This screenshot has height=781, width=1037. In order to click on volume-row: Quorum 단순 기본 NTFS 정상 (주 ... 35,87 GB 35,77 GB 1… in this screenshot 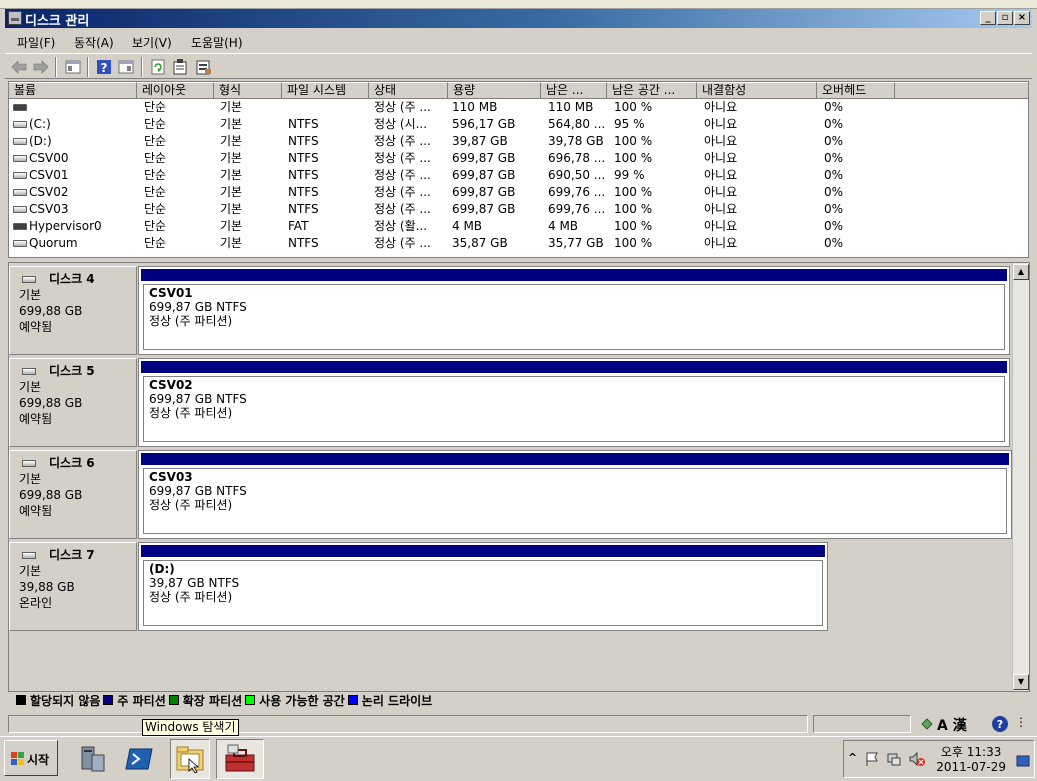, I will do `click(518, 243)`.